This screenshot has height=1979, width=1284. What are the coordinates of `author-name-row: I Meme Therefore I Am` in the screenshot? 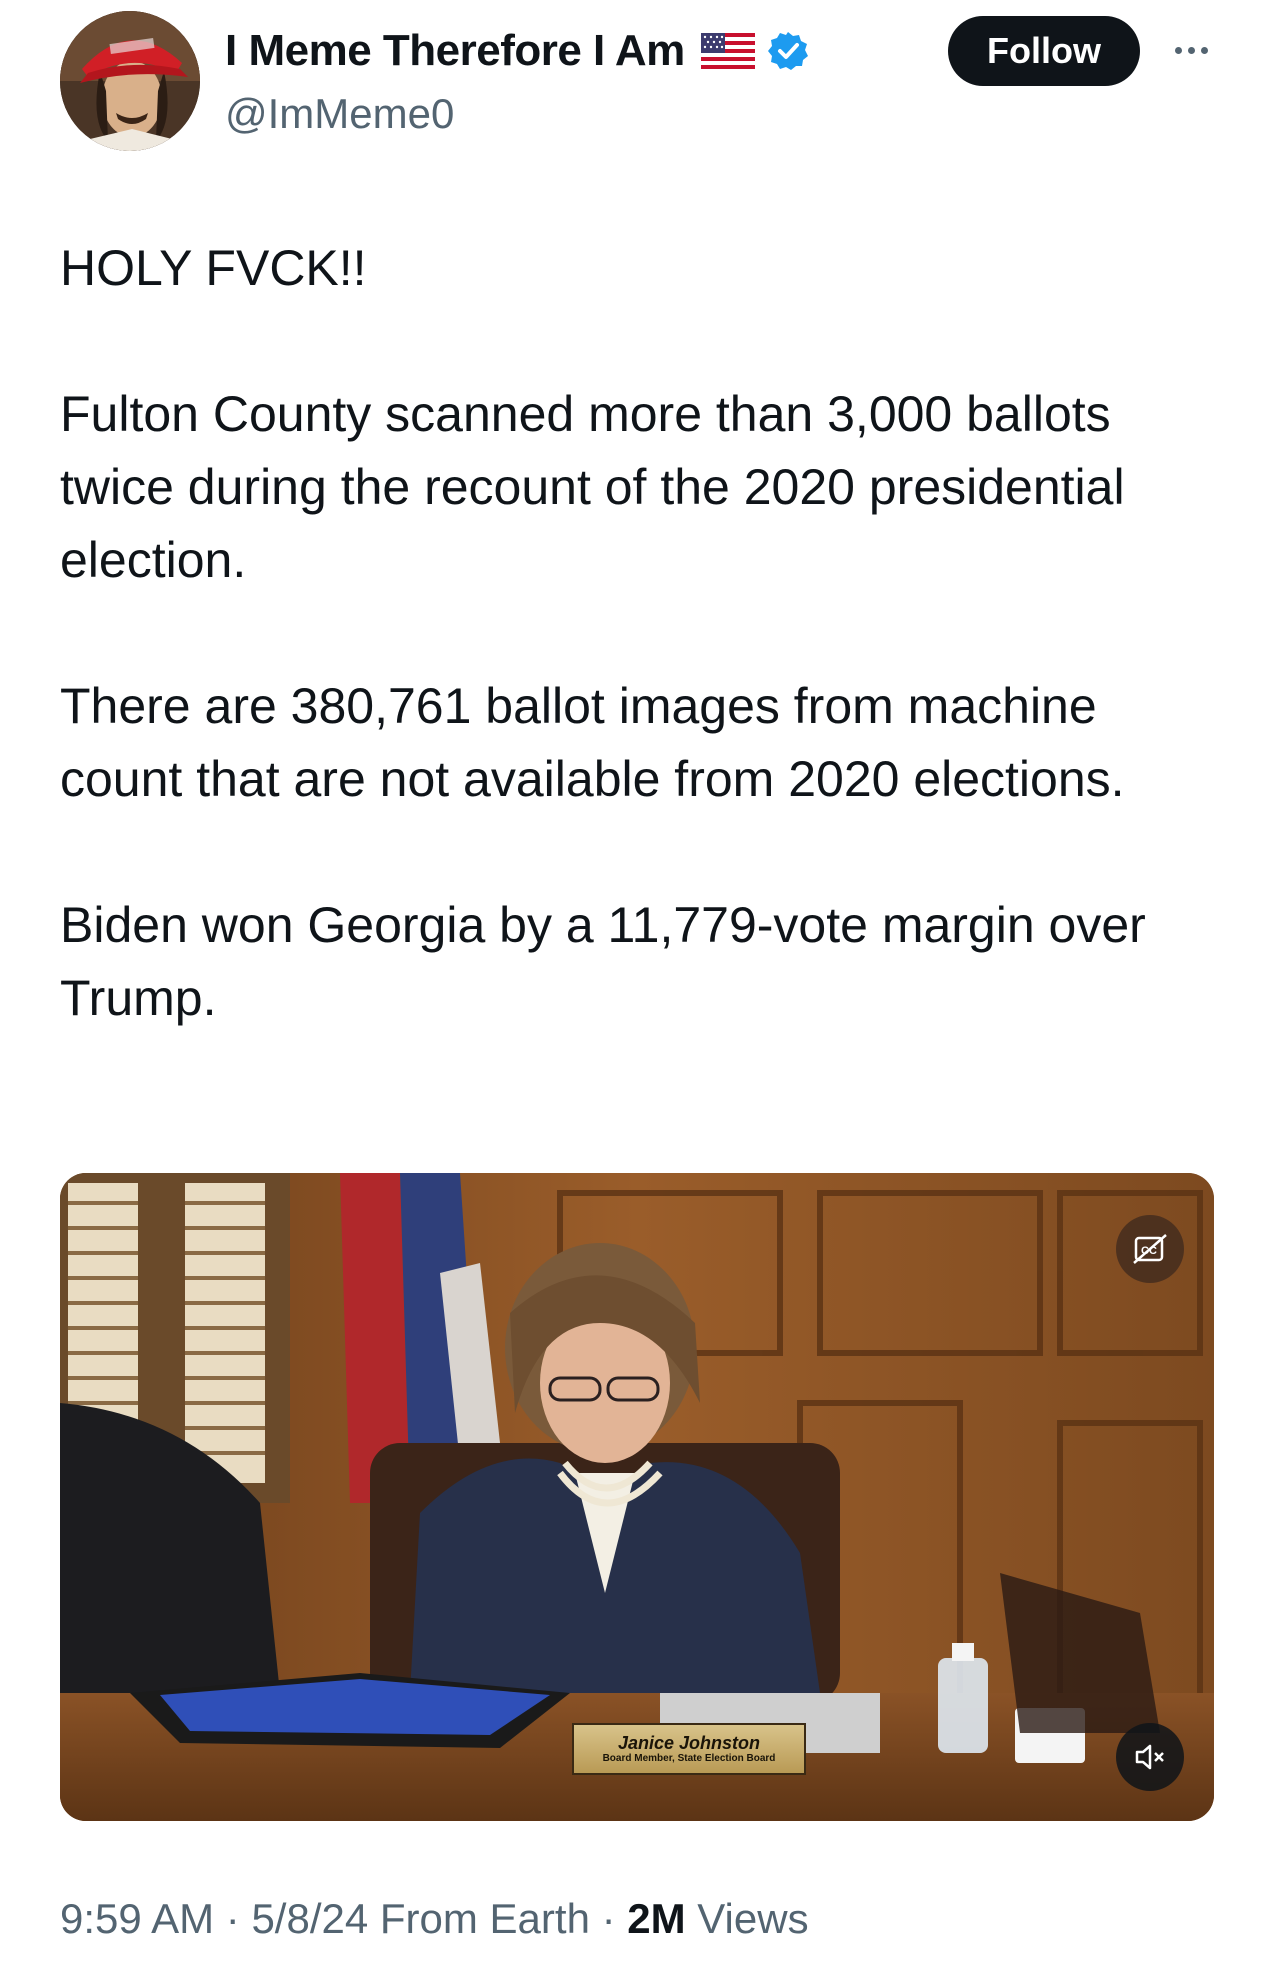 It's located at (517, 51).